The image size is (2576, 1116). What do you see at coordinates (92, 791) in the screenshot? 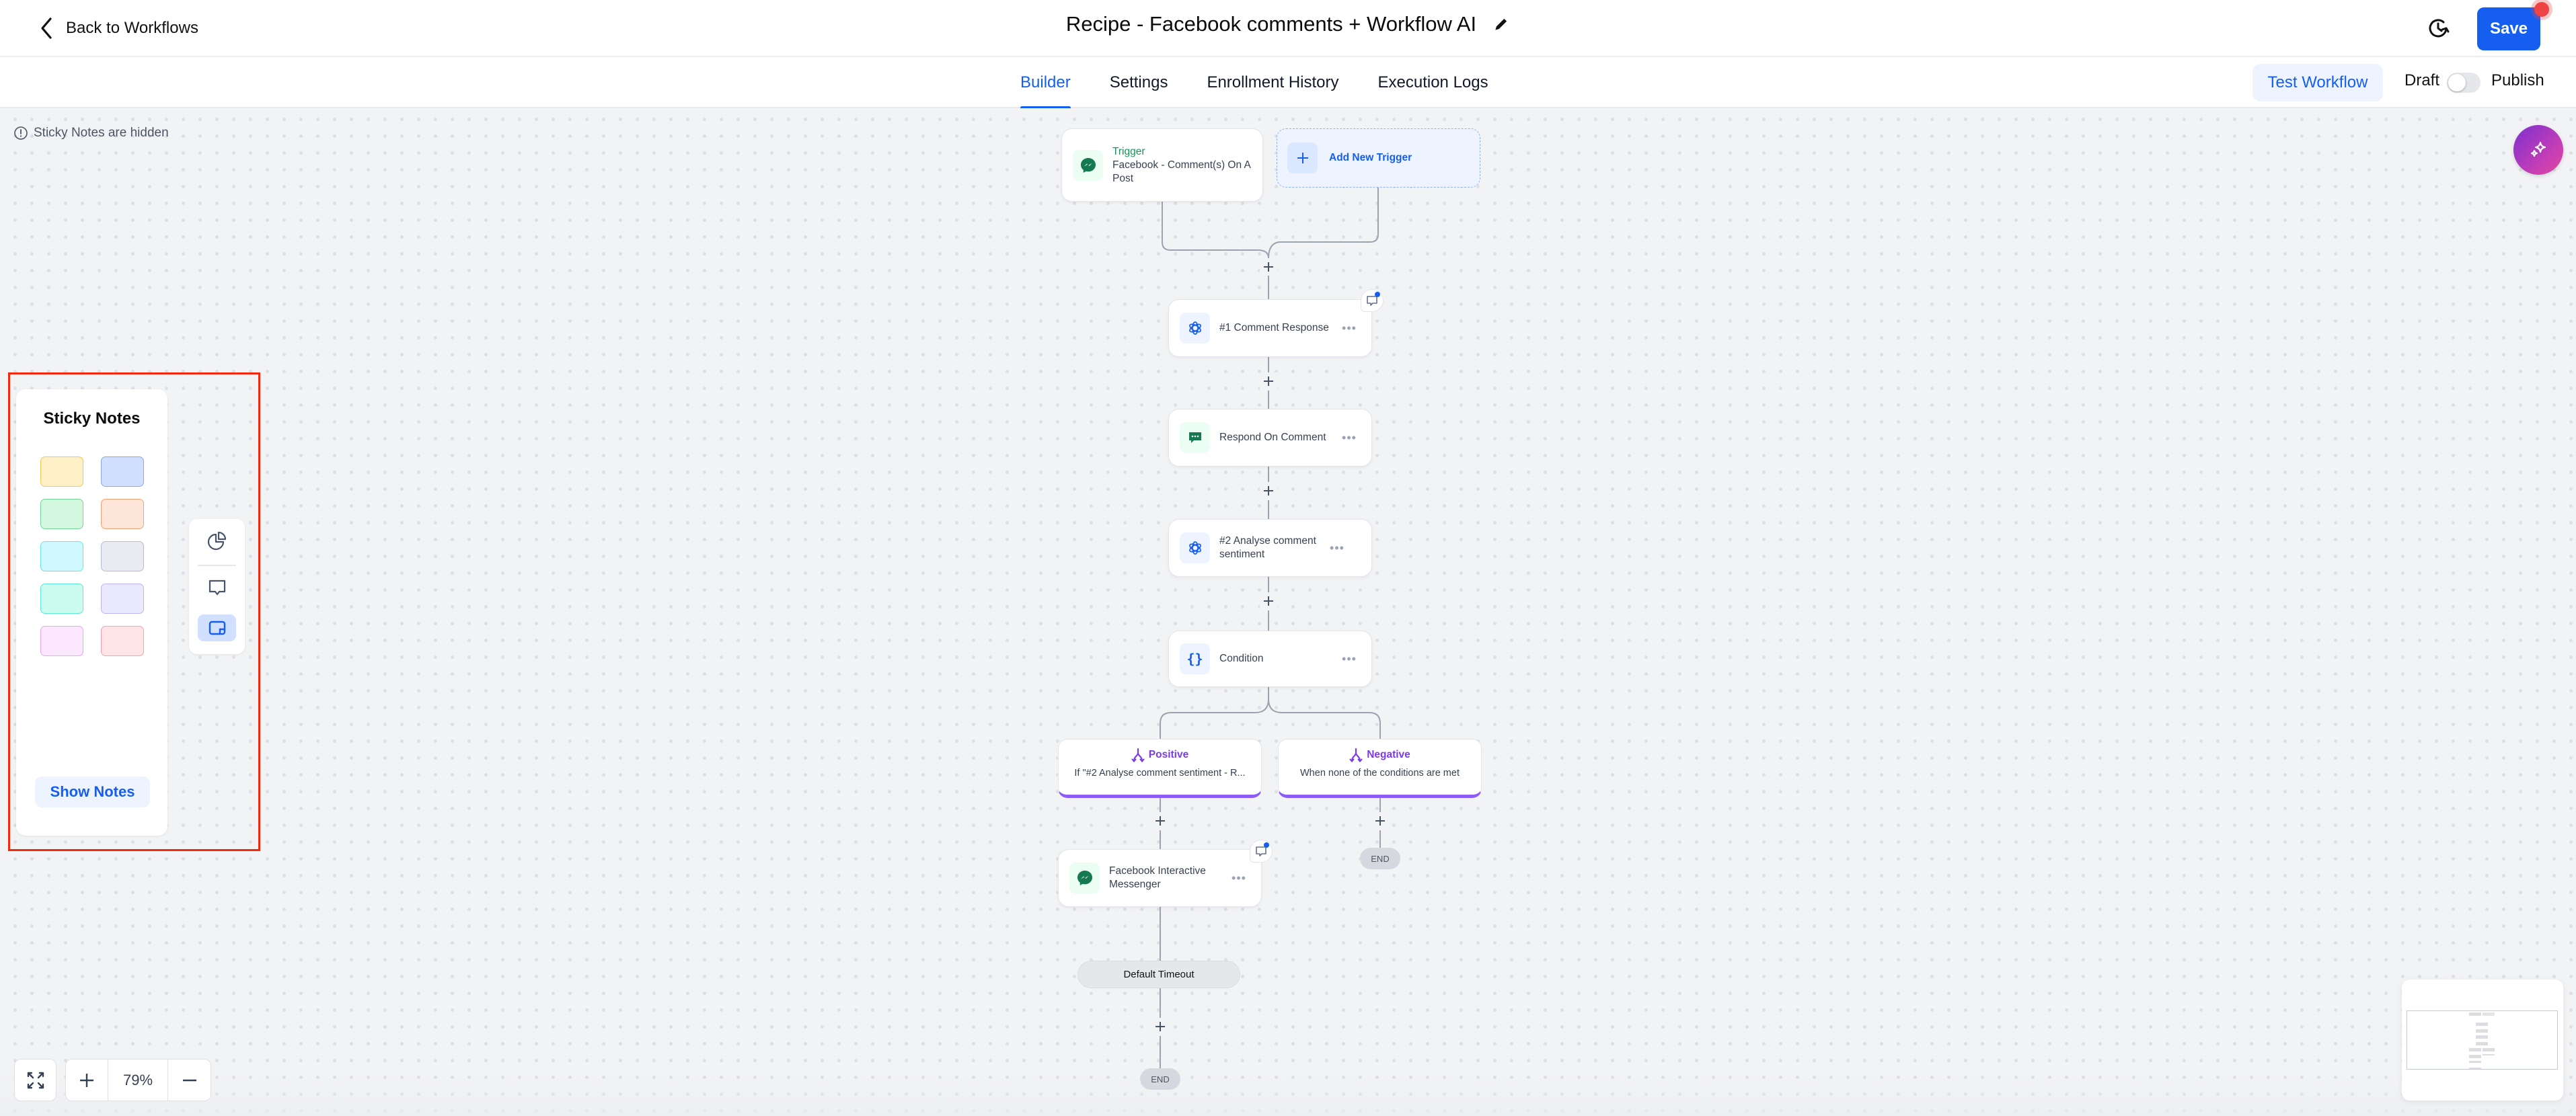
I see `show-notes-button: Show Notes` at bounding box center [92, 791].